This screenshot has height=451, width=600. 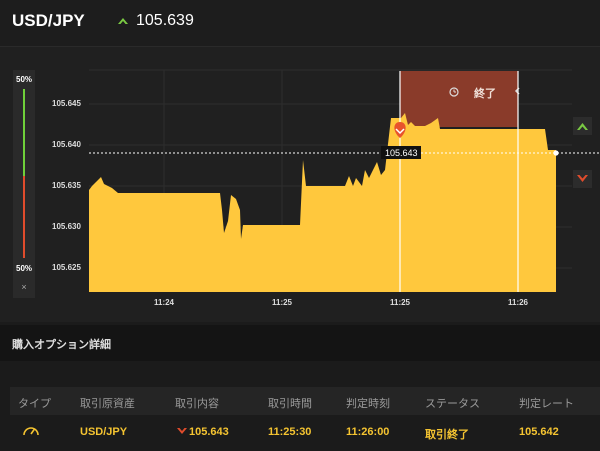 I want to click on purchase-details-title: 購入オプション詳細, so click(x=61, y=345).